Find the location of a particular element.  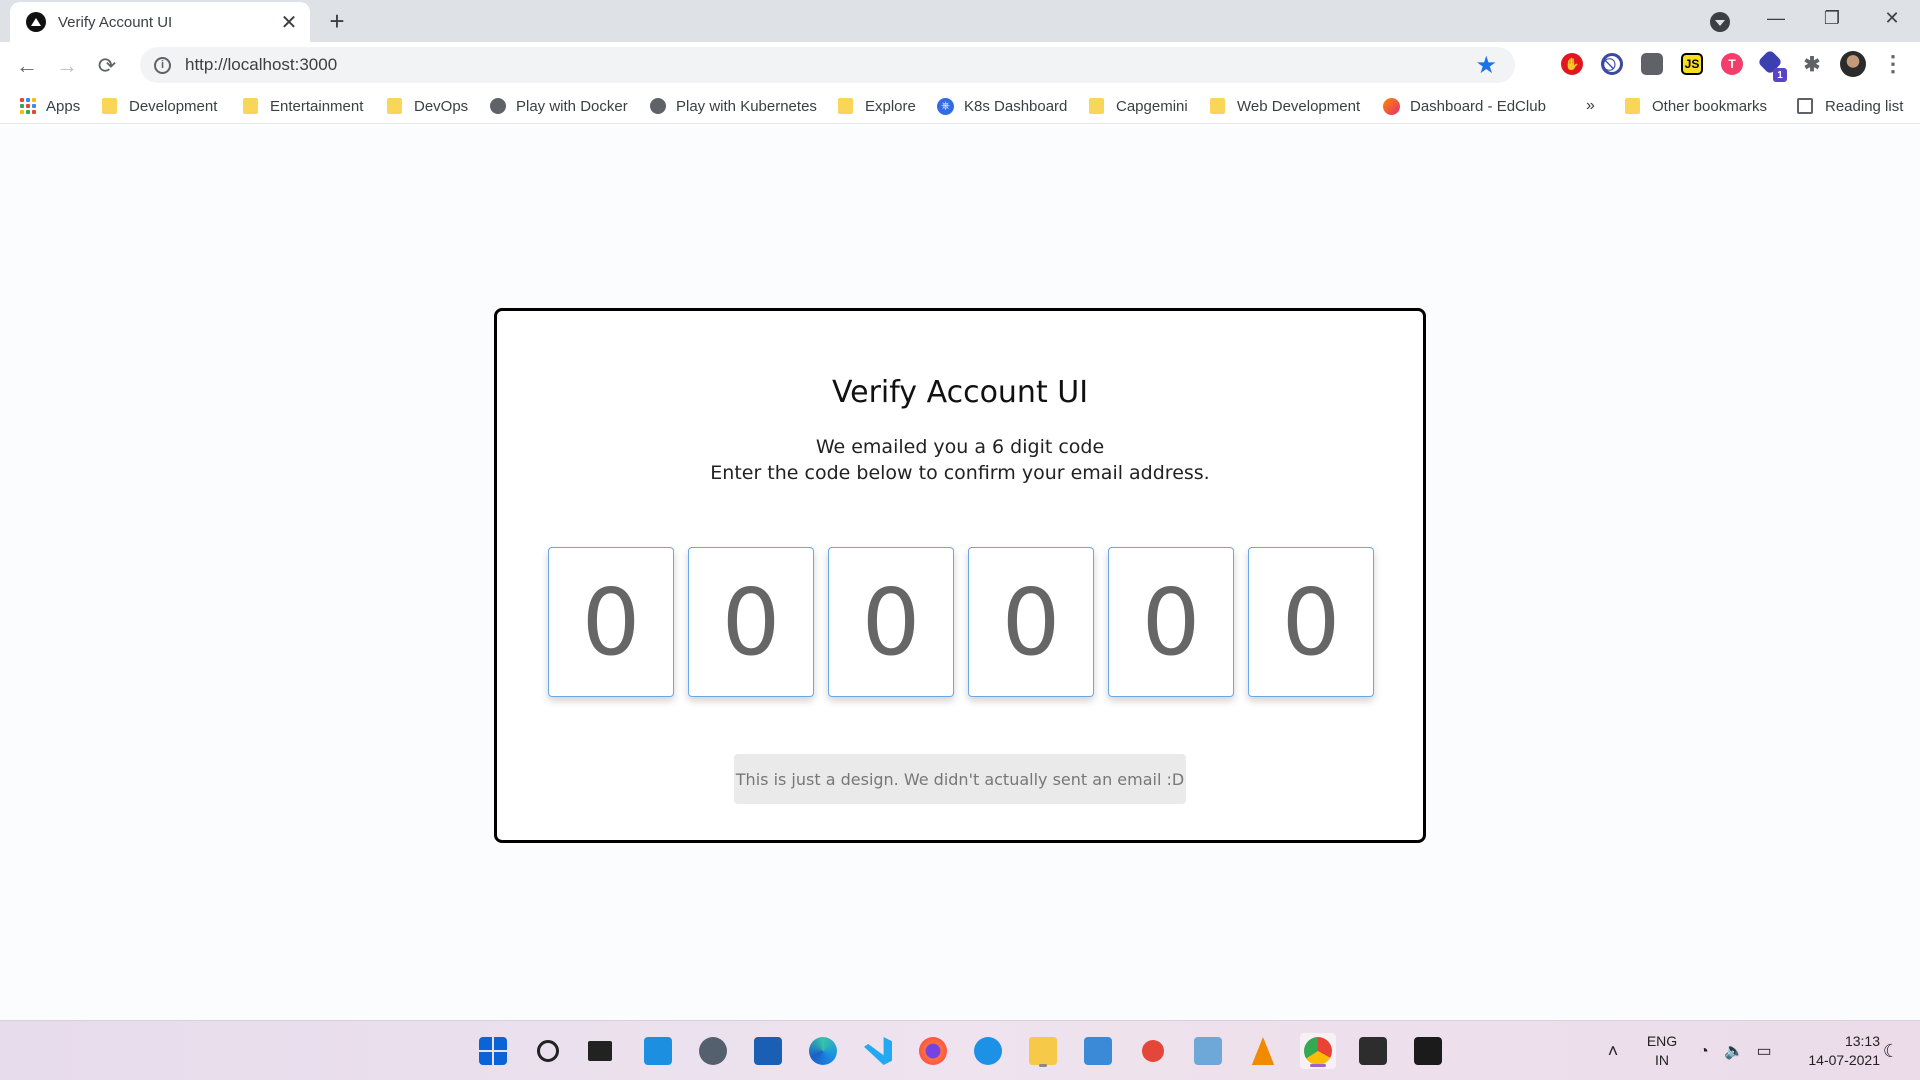

reload-icon: ⟳ is located at coordinates (107, 66).